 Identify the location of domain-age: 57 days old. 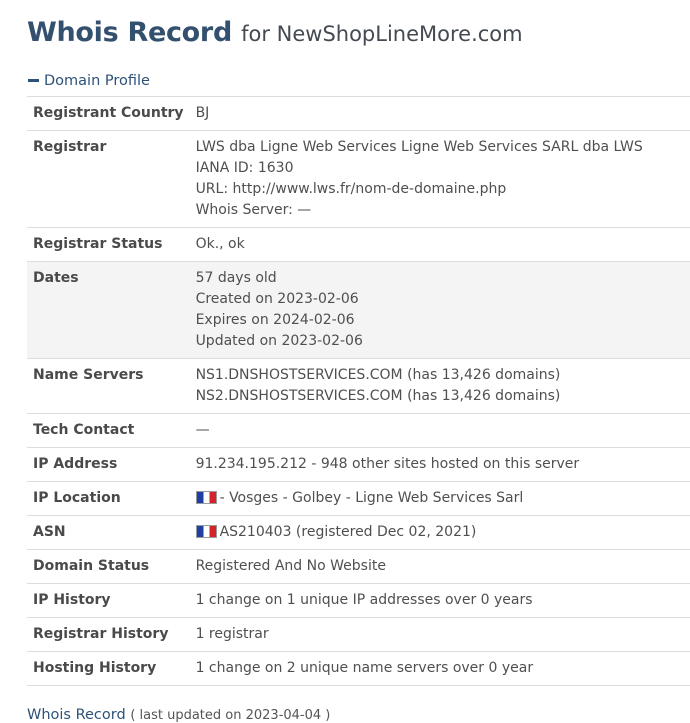
(236, 278).